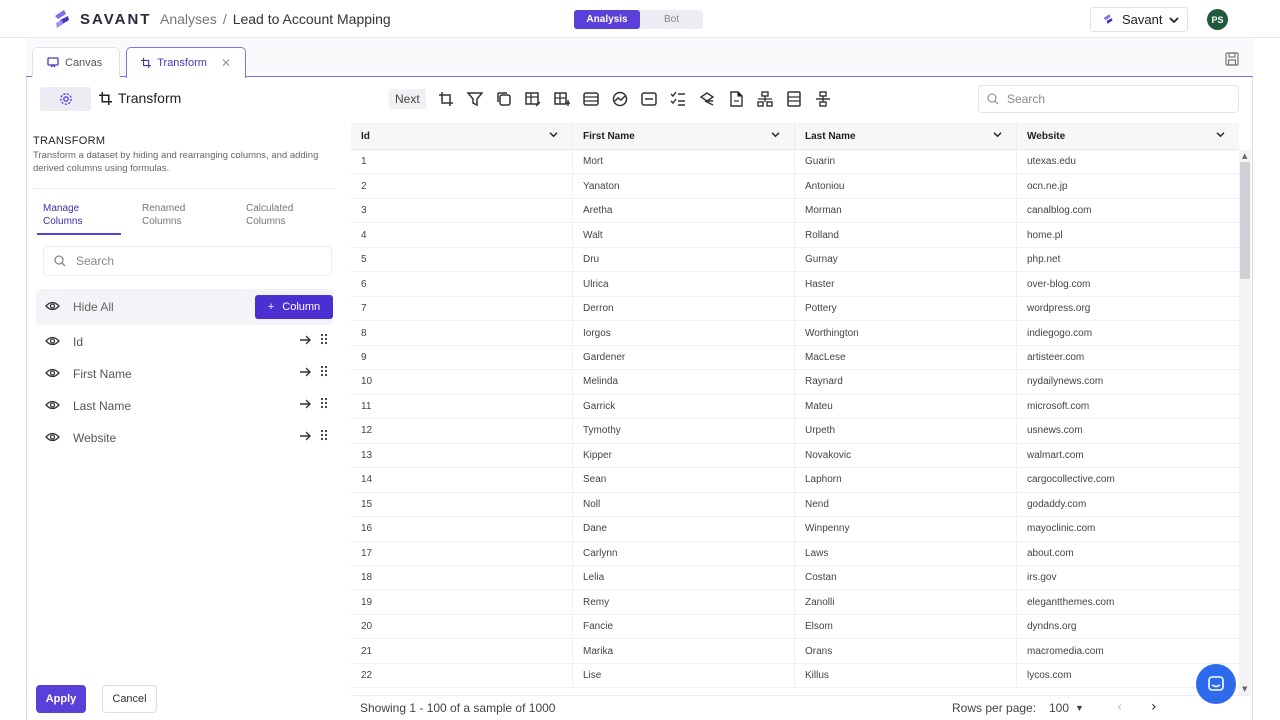 This screenshot has height=720, width=1280. I want to click on table-cell-website: utexas.edu, so click(1128, 161).